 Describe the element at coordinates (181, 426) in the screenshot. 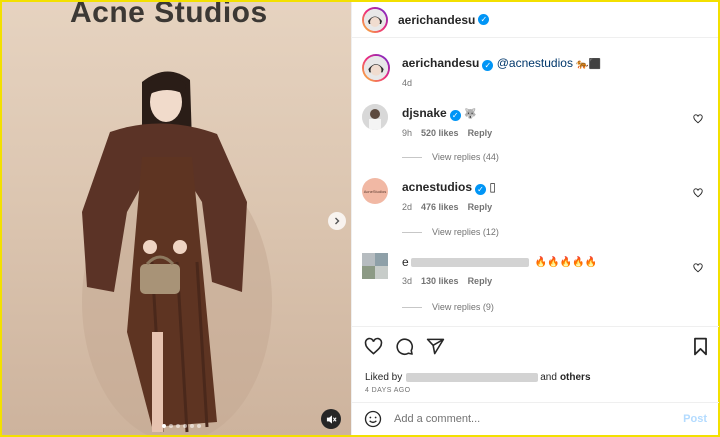

I see `slide-indicator` at that location.